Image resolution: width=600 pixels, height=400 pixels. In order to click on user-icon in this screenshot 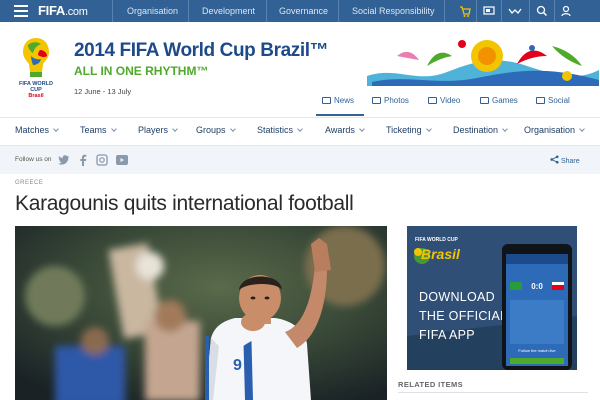, I will do `click(566, 11)`.